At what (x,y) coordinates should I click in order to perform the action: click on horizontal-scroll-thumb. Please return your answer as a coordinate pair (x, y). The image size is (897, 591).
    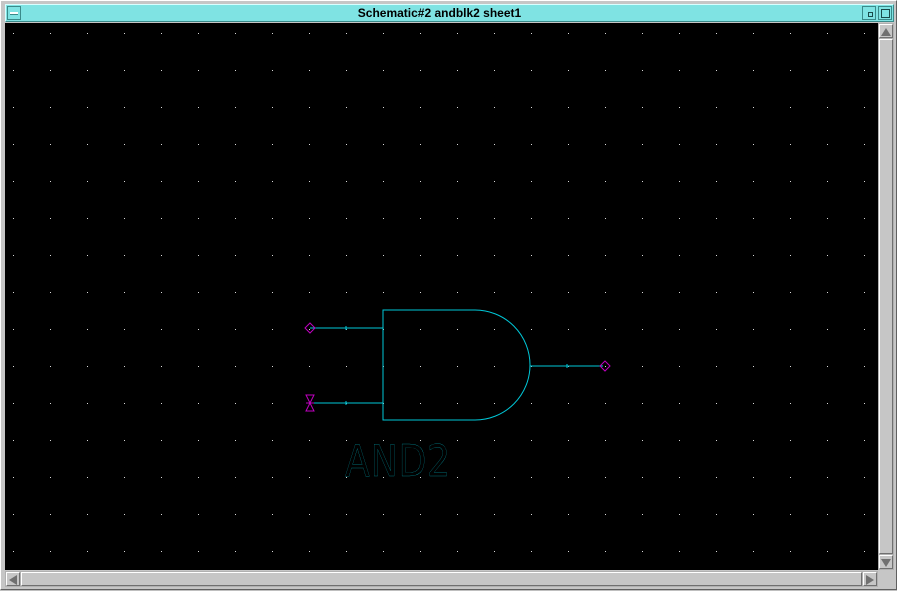
    Looking at the image, I should click on (441, 579).